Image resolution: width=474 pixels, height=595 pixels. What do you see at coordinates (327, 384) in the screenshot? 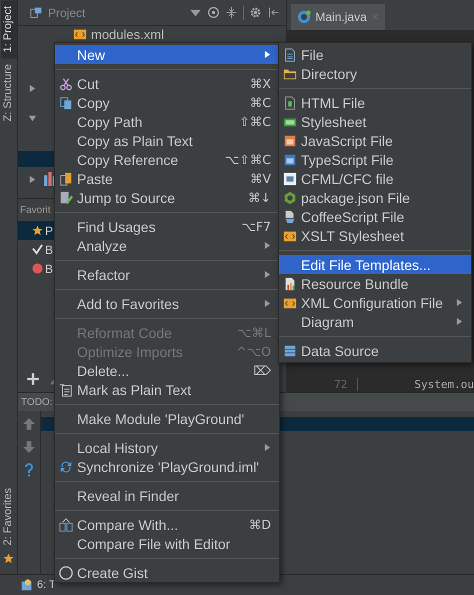
I see `line-number: 72` at bounding box center [327, 384].